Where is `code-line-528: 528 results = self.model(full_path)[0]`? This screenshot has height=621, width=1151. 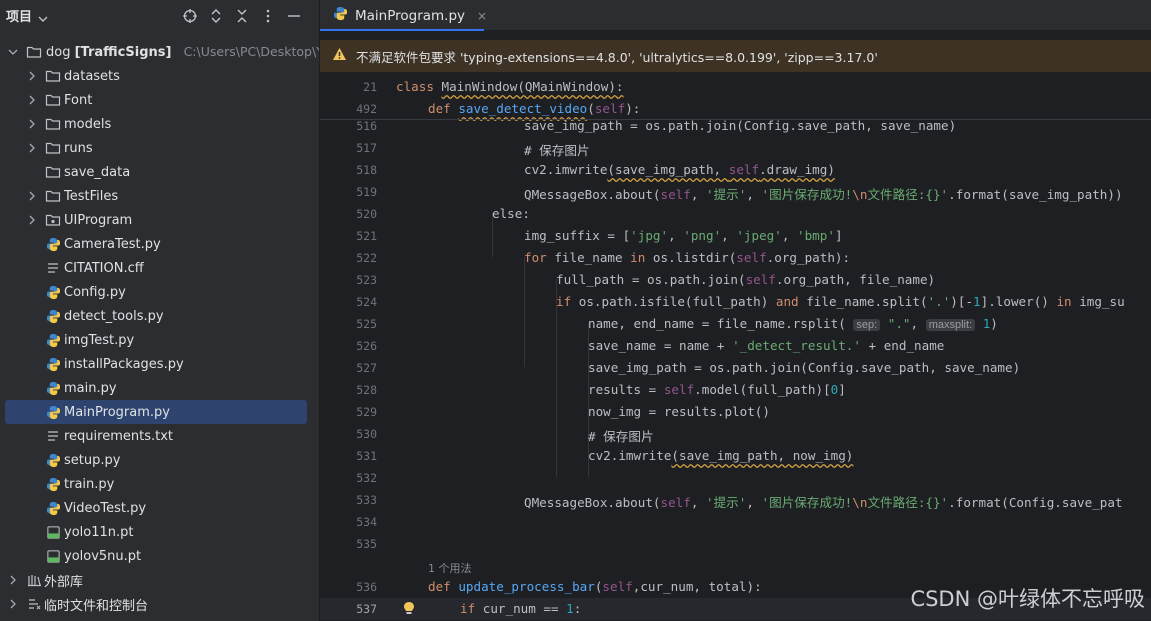 code-line-528: 528 results = self.model(full_path)[0] is located at coordinates (735, 390).